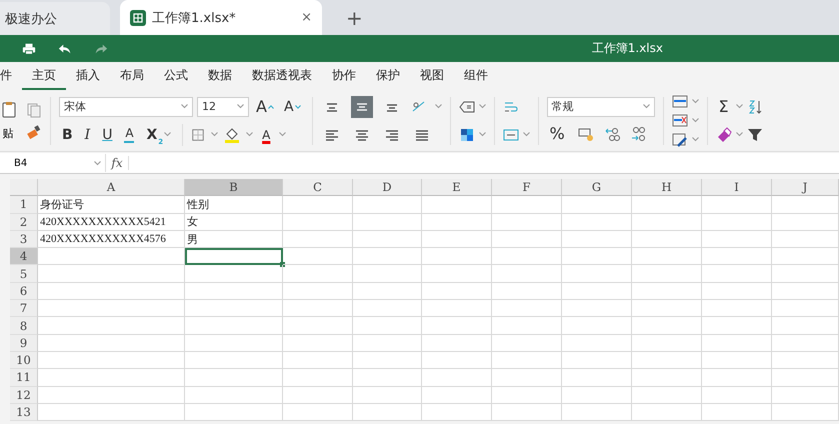  What do you see at coordinates (234, 205) in the screenshot?
I see `table-cell: 性别` at bounding box center [234, 205].